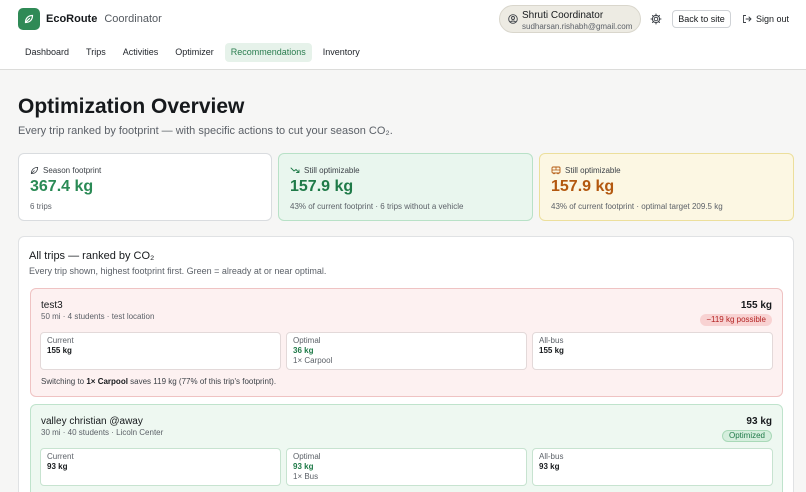  Describe the element at coordinates (773, 19) in the screenshot. I see `sign-out-label: Sign out` at that location.